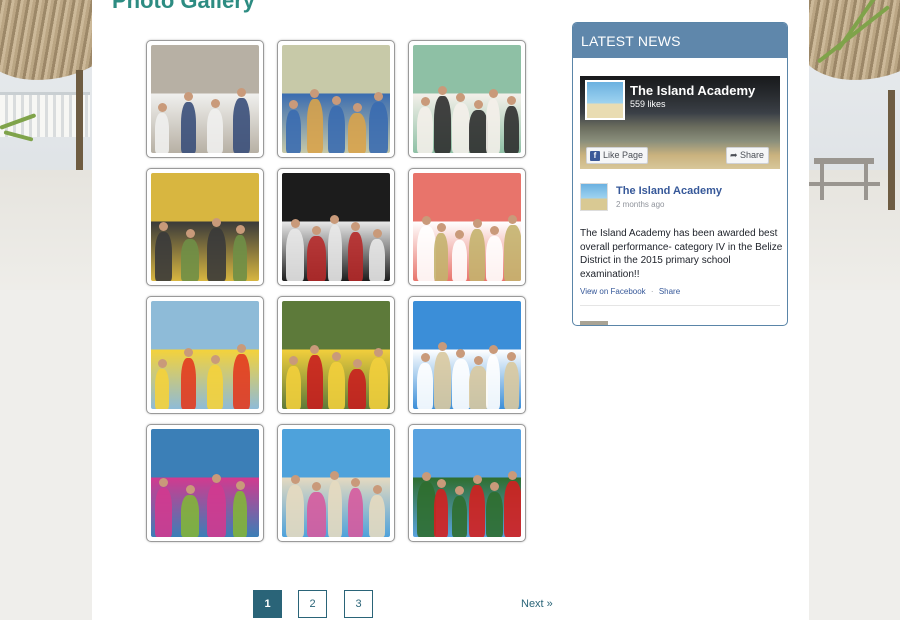 The height and width of the screenshot is (620, 900). What do you see at coordinates (752, 155) in the screenshot?
I see `share-page-label: Share` at bounding box center [752, 155].